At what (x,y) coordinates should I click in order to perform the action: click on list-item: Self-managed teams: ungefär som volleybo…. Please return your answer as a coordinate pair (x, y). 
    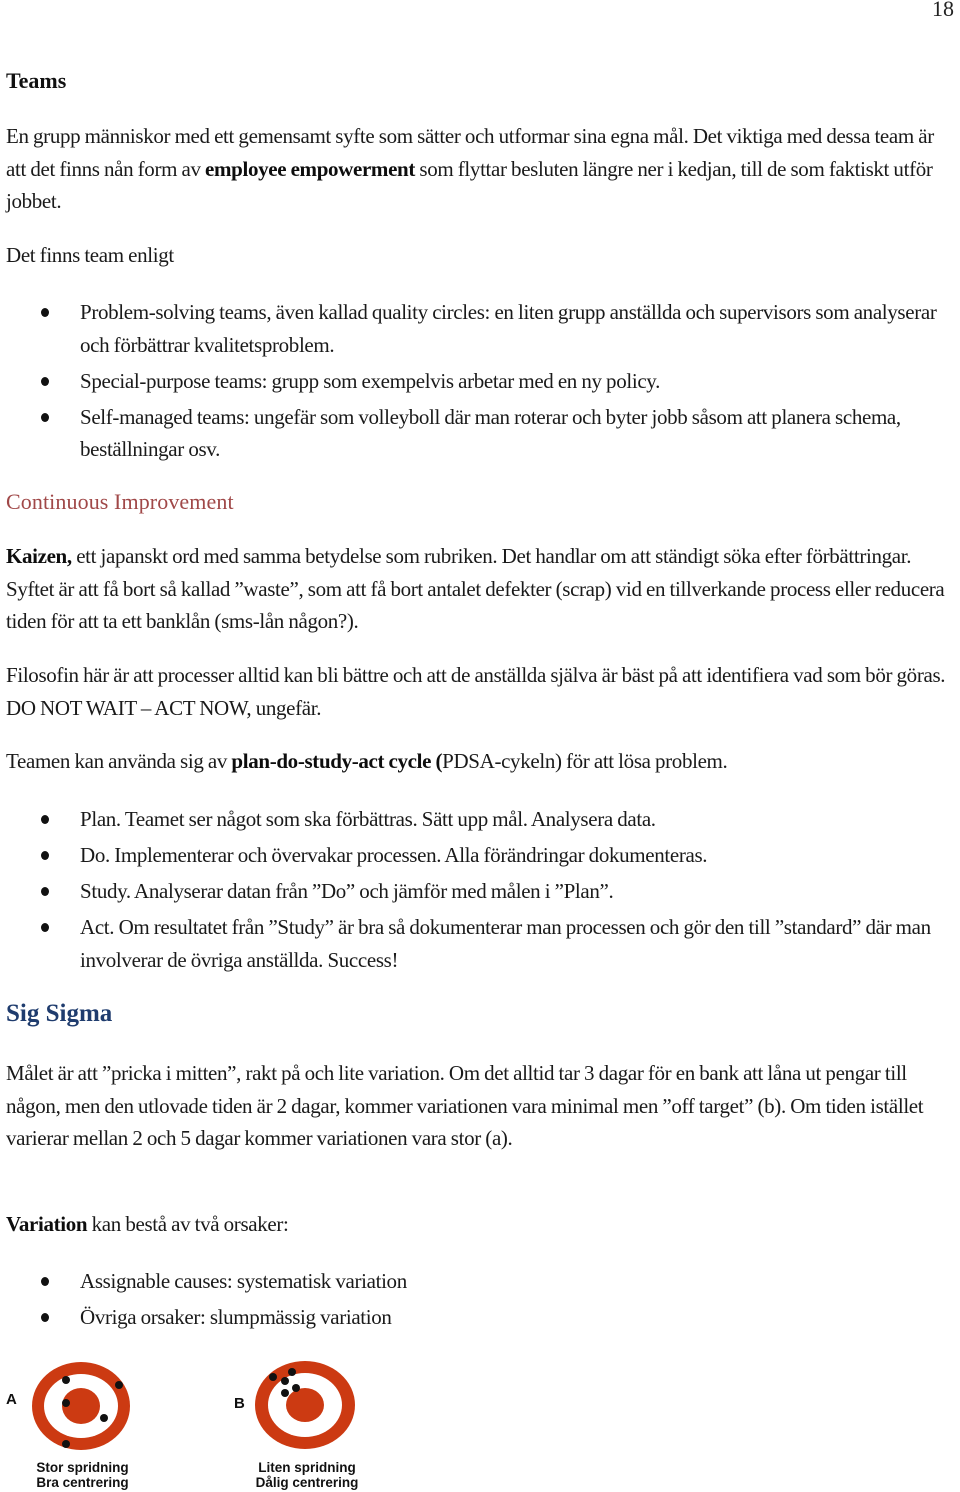
    Looking at the image, I should click on (475, 433).